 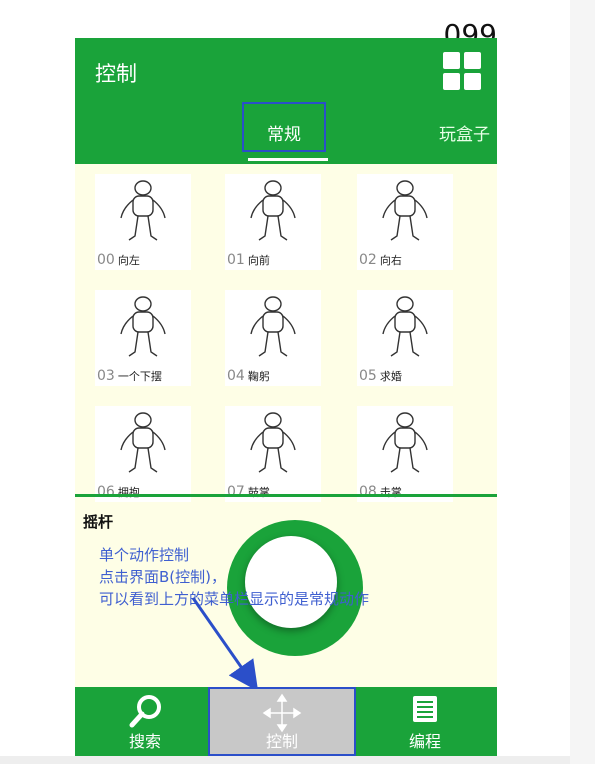 I want to click on nav-program: 编程, so click(x=425, y=721).